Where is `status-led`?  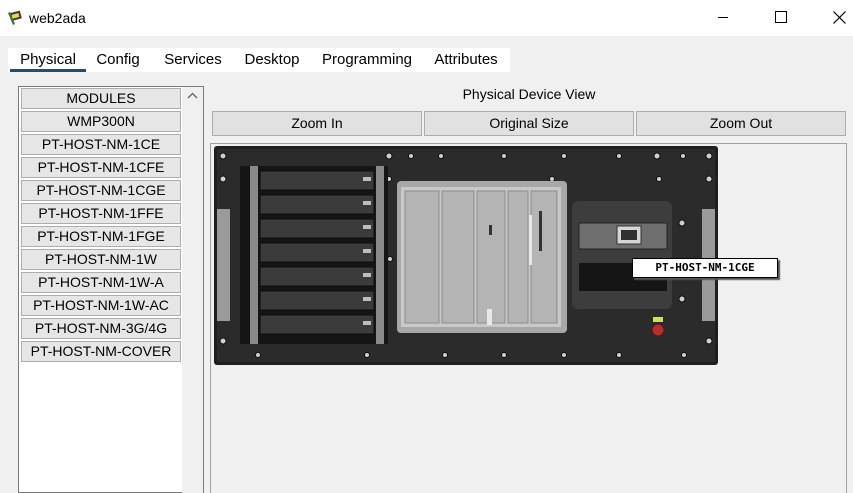
status-led is located at coordinates (658, 319).